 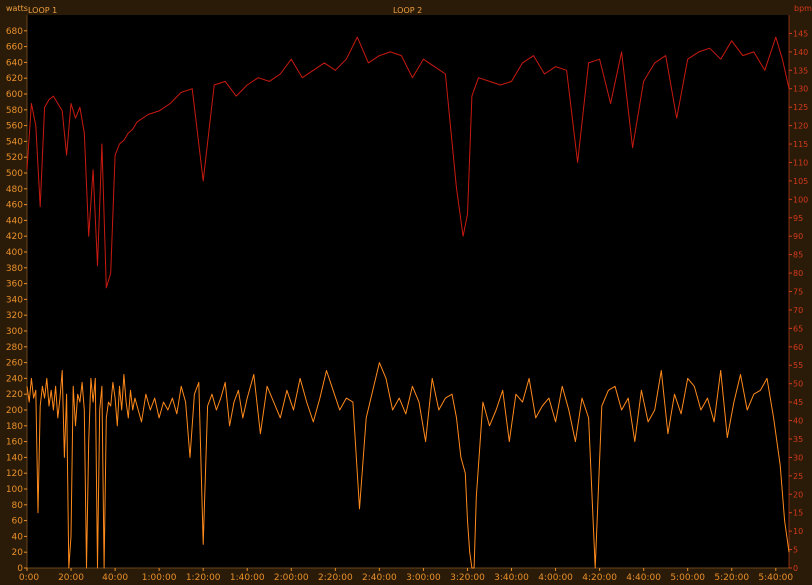 I want to click on right-tick-label: 145, so click(x=800, y=33).